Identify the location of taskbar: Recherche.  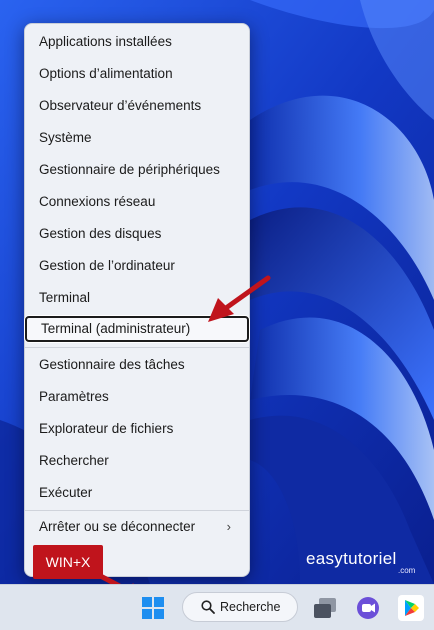
(217, 607).